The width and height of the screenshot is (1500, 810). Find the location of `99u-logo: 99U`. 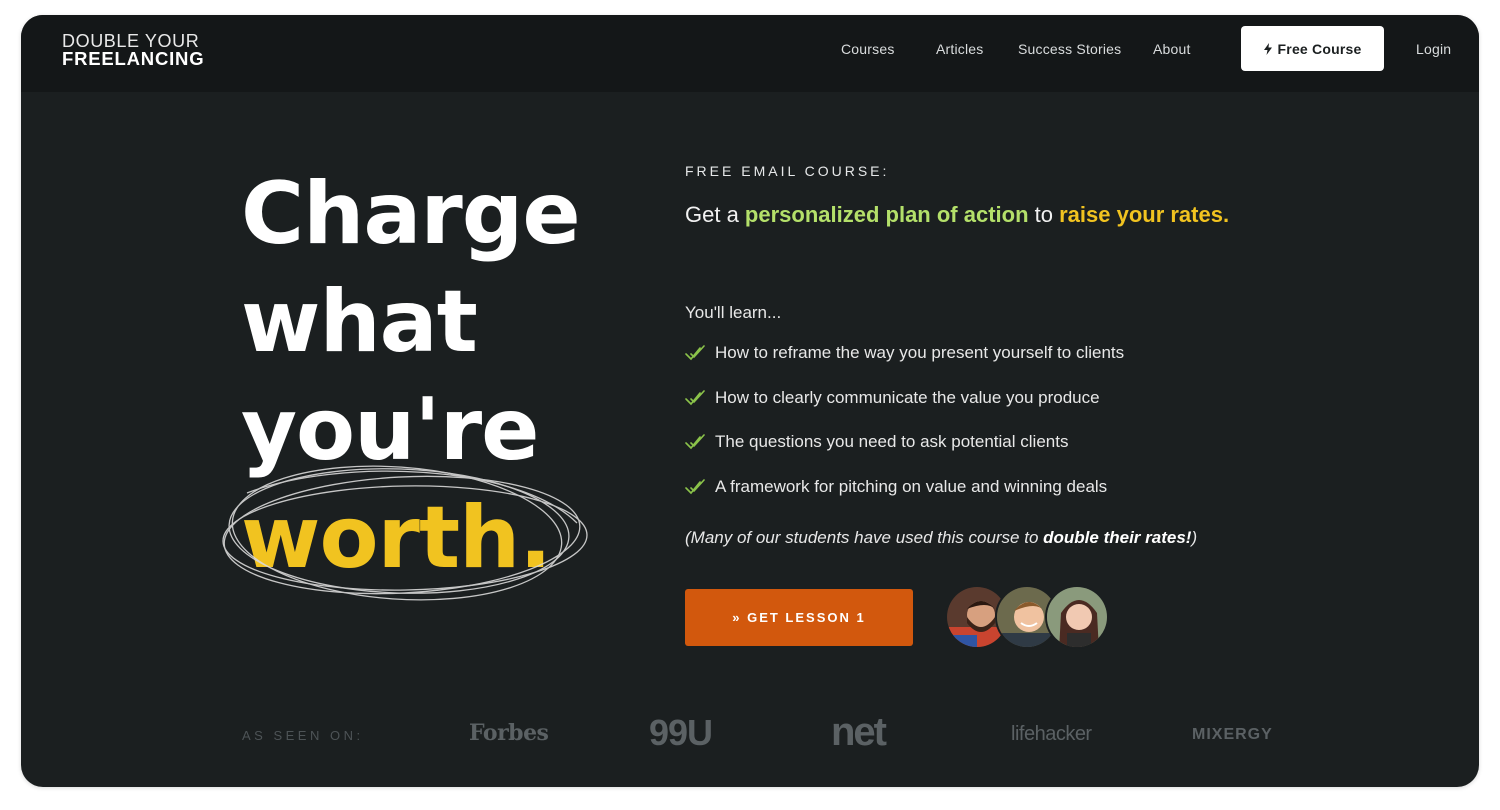

99u-logo: 99U is located at coordinates (681, 732).